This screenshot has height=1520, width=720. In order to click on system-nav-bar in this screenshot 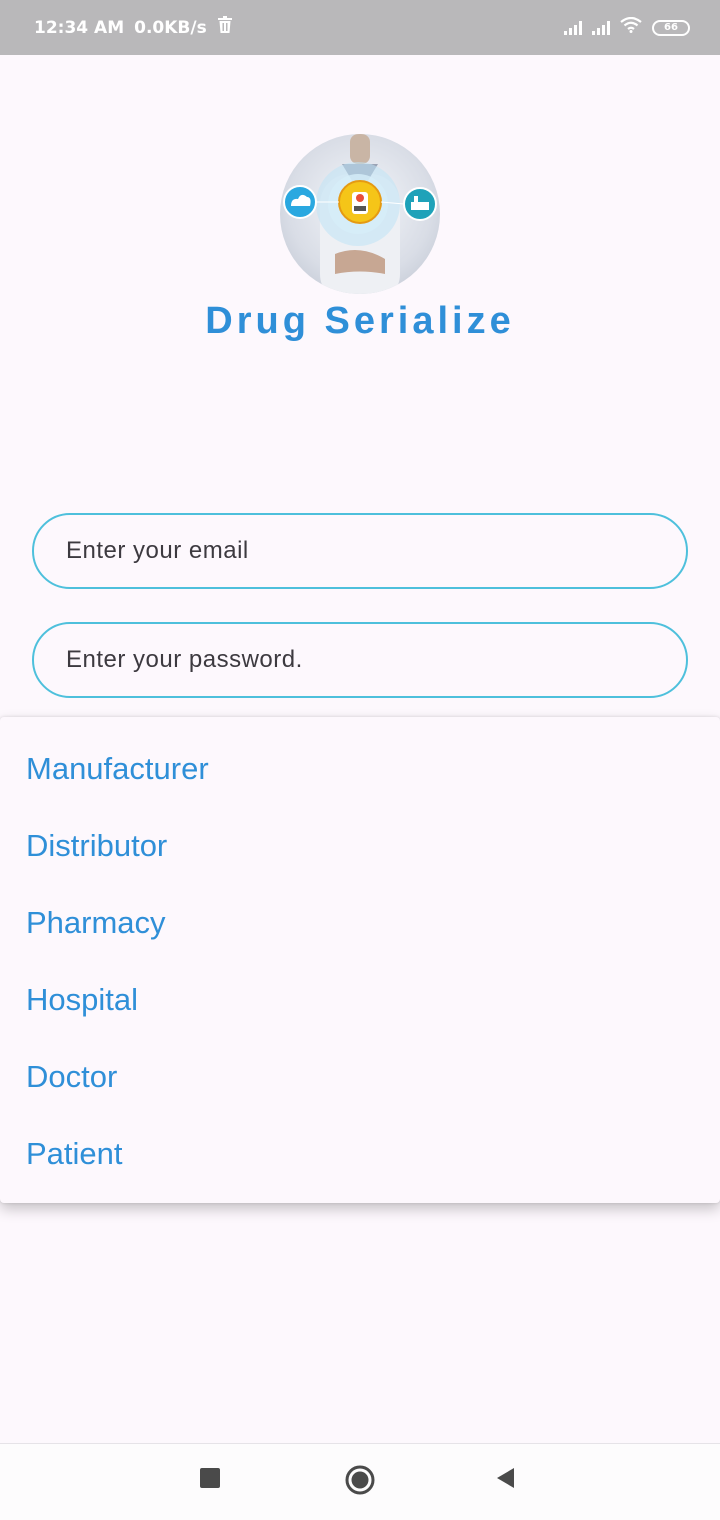, I will do `click(360, 1481)`.